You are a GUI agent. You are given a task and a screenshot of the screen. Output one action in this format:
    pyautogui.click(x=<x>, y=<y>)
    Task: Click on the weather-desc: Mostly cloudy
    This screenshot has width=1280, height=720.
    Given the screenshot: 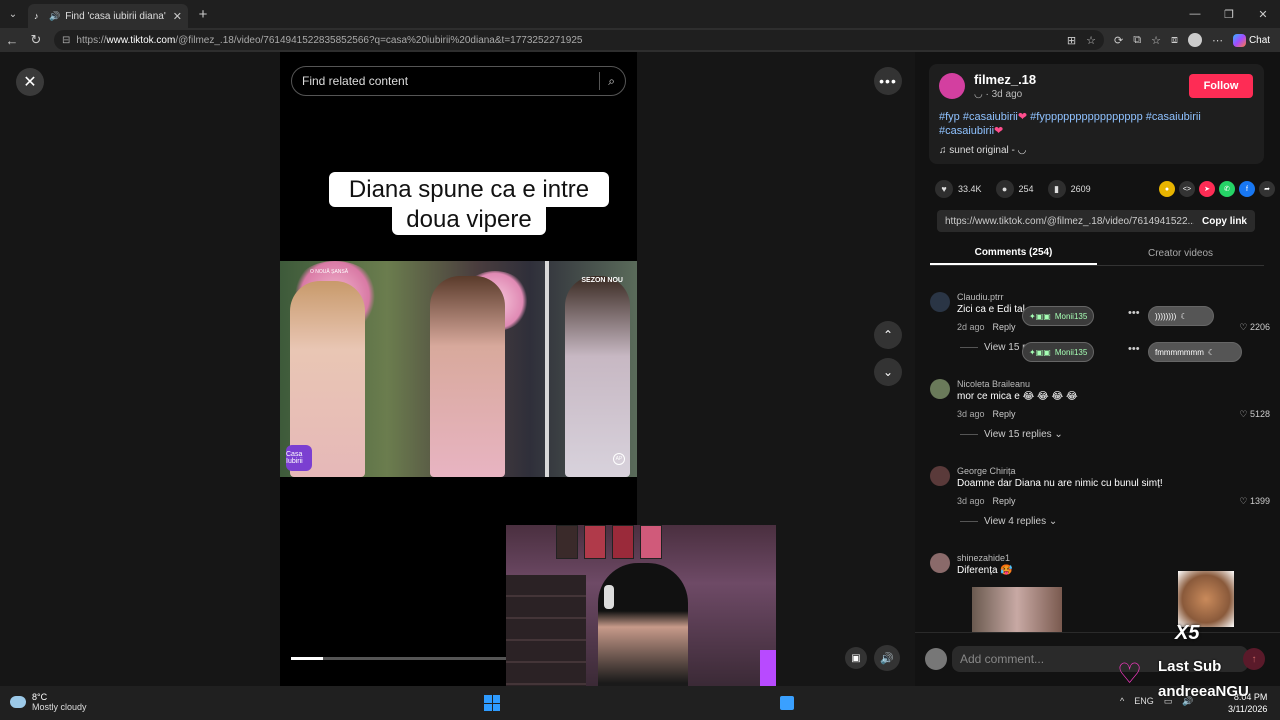 What is the action you would take?
    pyautogui.click(x=59, y=707)
    